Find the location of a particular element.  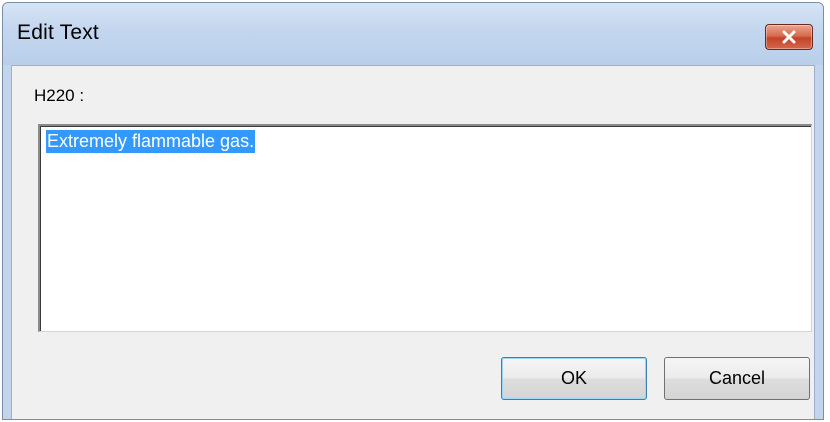

ok-button: OK is located at coordinates (574, 378).